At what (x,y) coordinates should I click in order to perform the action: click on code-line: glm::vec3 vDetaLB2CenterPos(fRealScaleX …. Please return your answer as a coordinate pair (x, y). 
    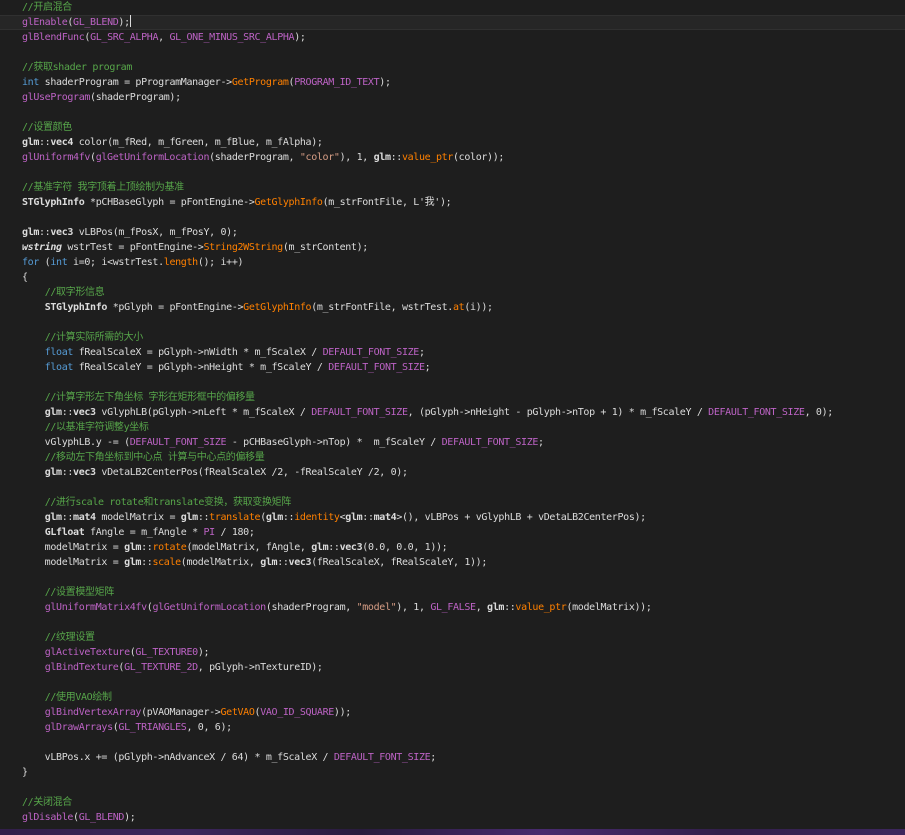
    Looking at the image, I should click on (427, 472).